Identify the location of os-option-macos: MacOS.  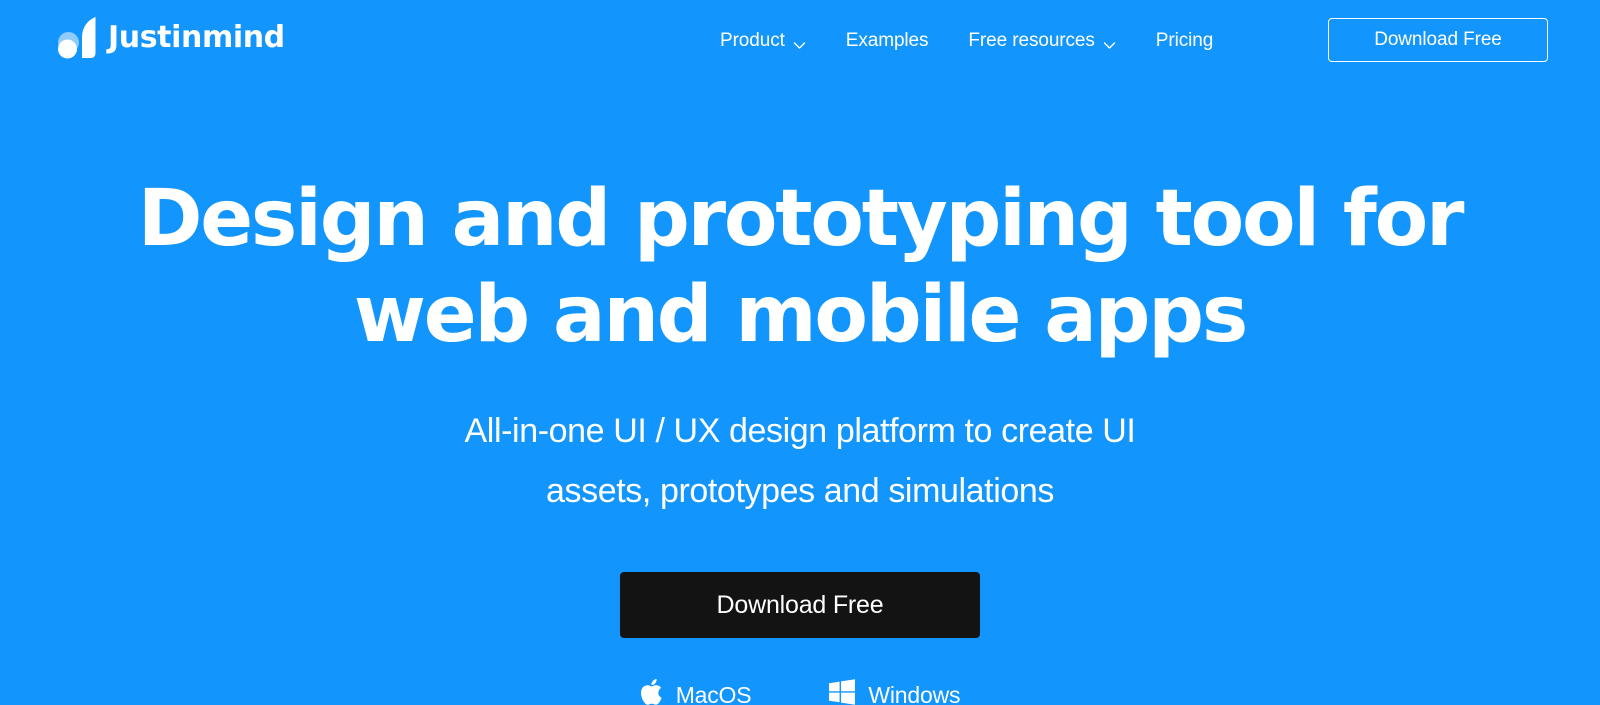
(696, 691).